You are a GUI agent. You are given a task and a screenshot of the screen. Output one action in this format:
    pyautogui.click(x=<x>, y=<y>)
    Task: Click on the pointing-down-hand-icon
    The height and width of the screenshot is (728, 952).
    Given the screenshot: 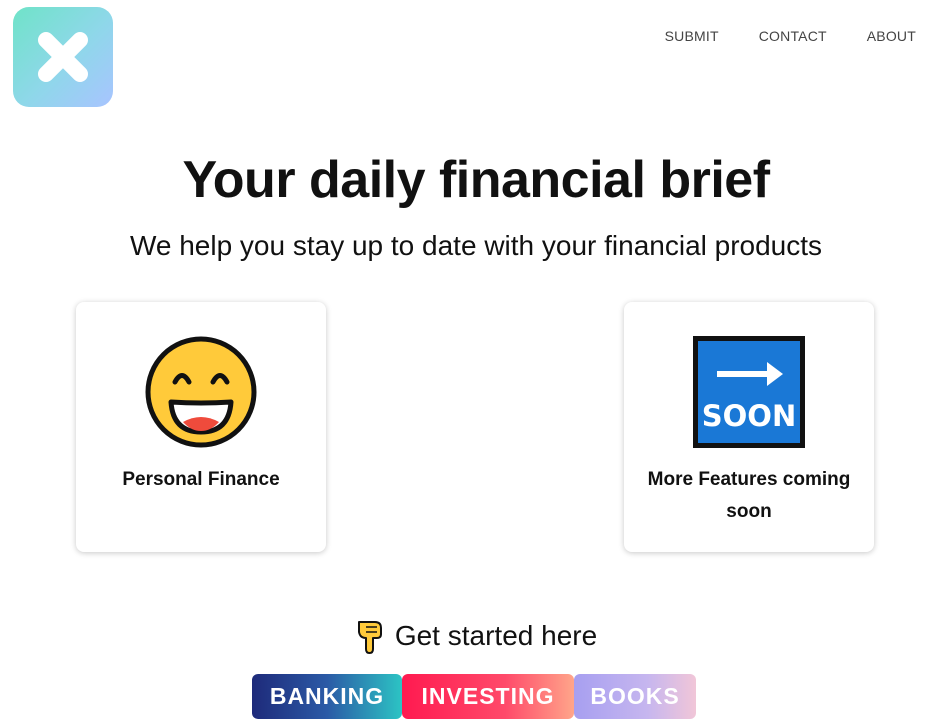 What is the action you would take?
    pyautogui.click(x=369, y=637)
    